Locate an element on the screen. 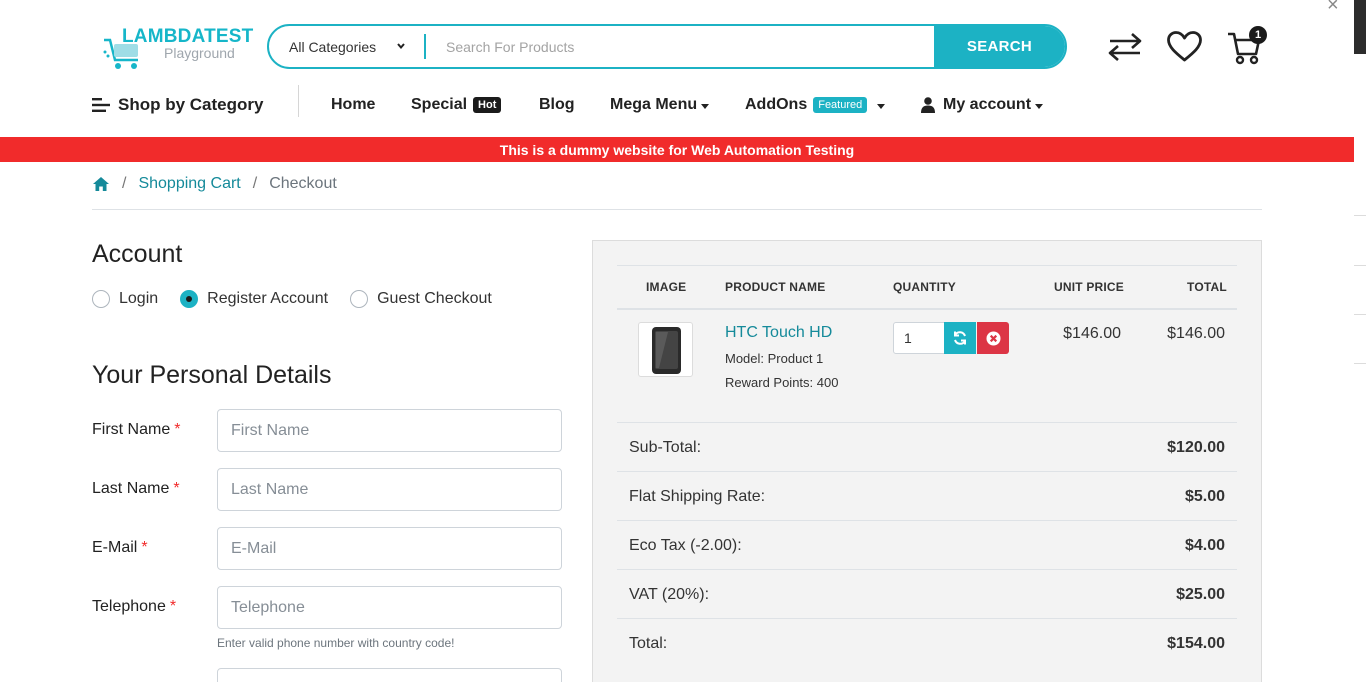  search-category-label: All Categories is located at coordinates (333, 46).